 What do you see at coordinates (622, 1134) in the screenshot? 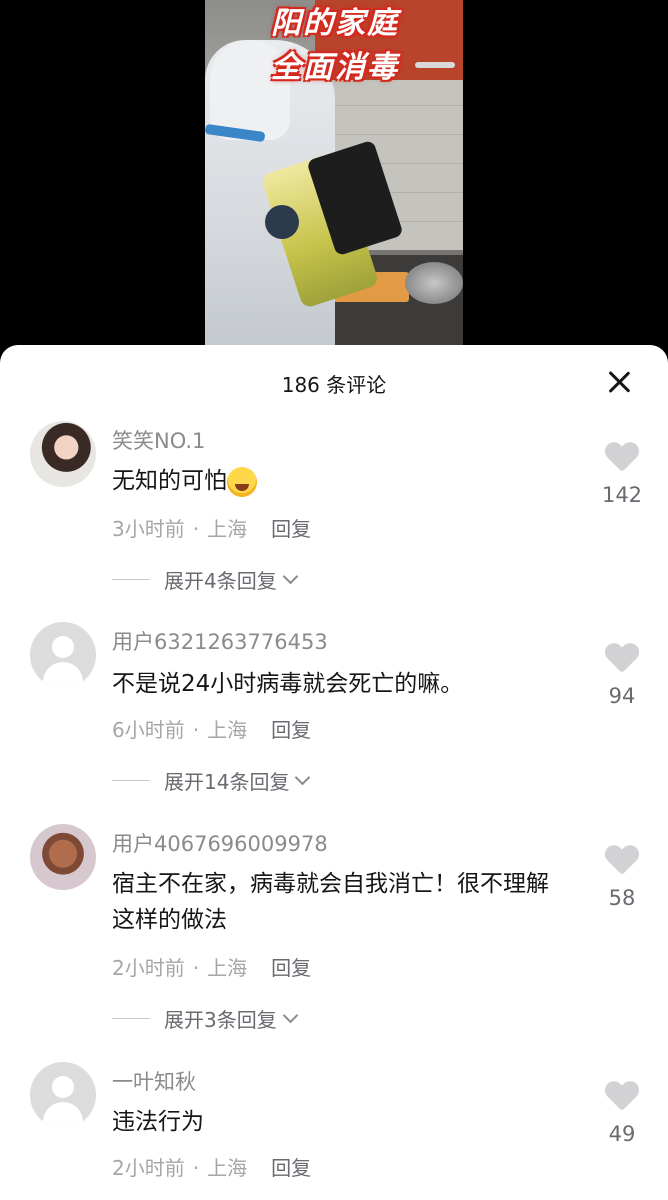
I see `like-count: 49` at bounding box center [622, 1134].